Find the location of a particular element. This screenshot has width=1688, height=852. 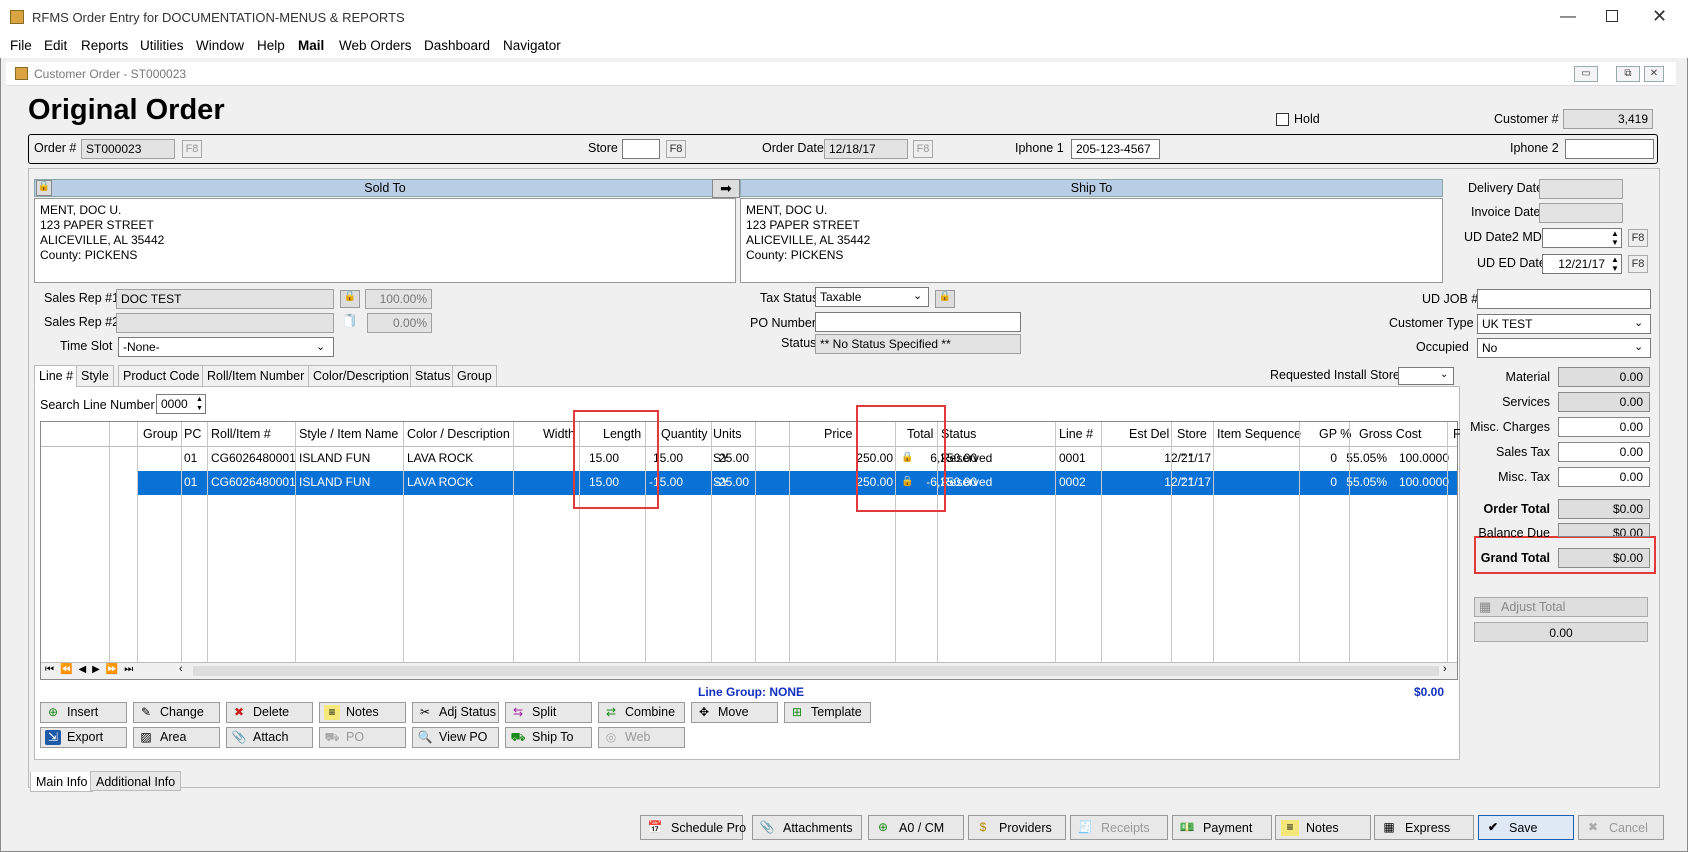

export-button: ⇲ Export is located at coordinates (83, 737).